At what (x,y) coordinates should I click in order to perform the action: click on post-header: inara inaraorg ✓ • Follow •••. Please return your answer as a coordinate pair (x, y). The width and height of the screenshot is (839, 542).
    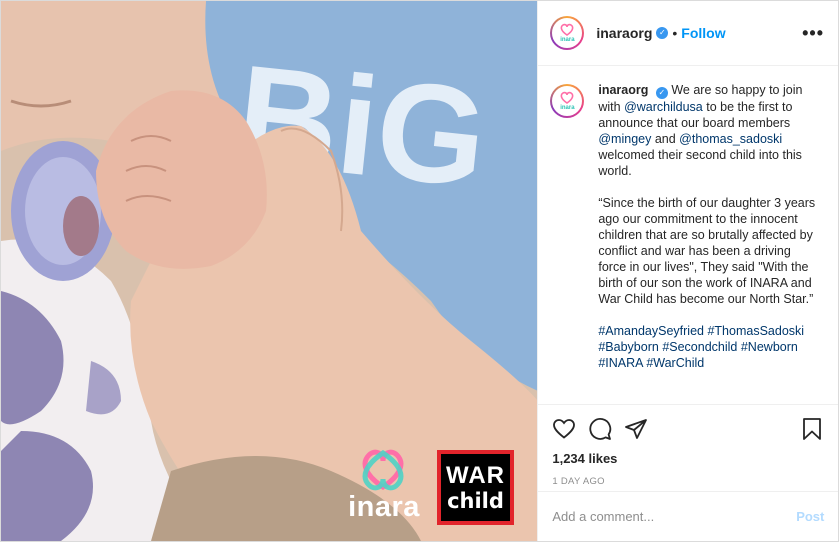
    Looking at the image, I should click on (688, 33).